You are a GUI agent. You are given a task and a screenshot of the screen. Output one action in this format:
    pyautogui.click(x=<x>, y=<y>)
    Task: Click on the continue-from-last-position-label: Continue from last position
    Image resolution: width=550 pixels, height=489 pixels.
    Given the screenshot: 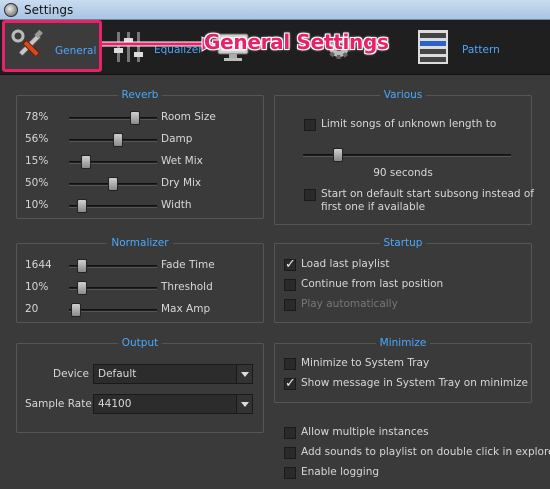 What is the action you would take?
    pyautogui.click(x=372, y=284)
    